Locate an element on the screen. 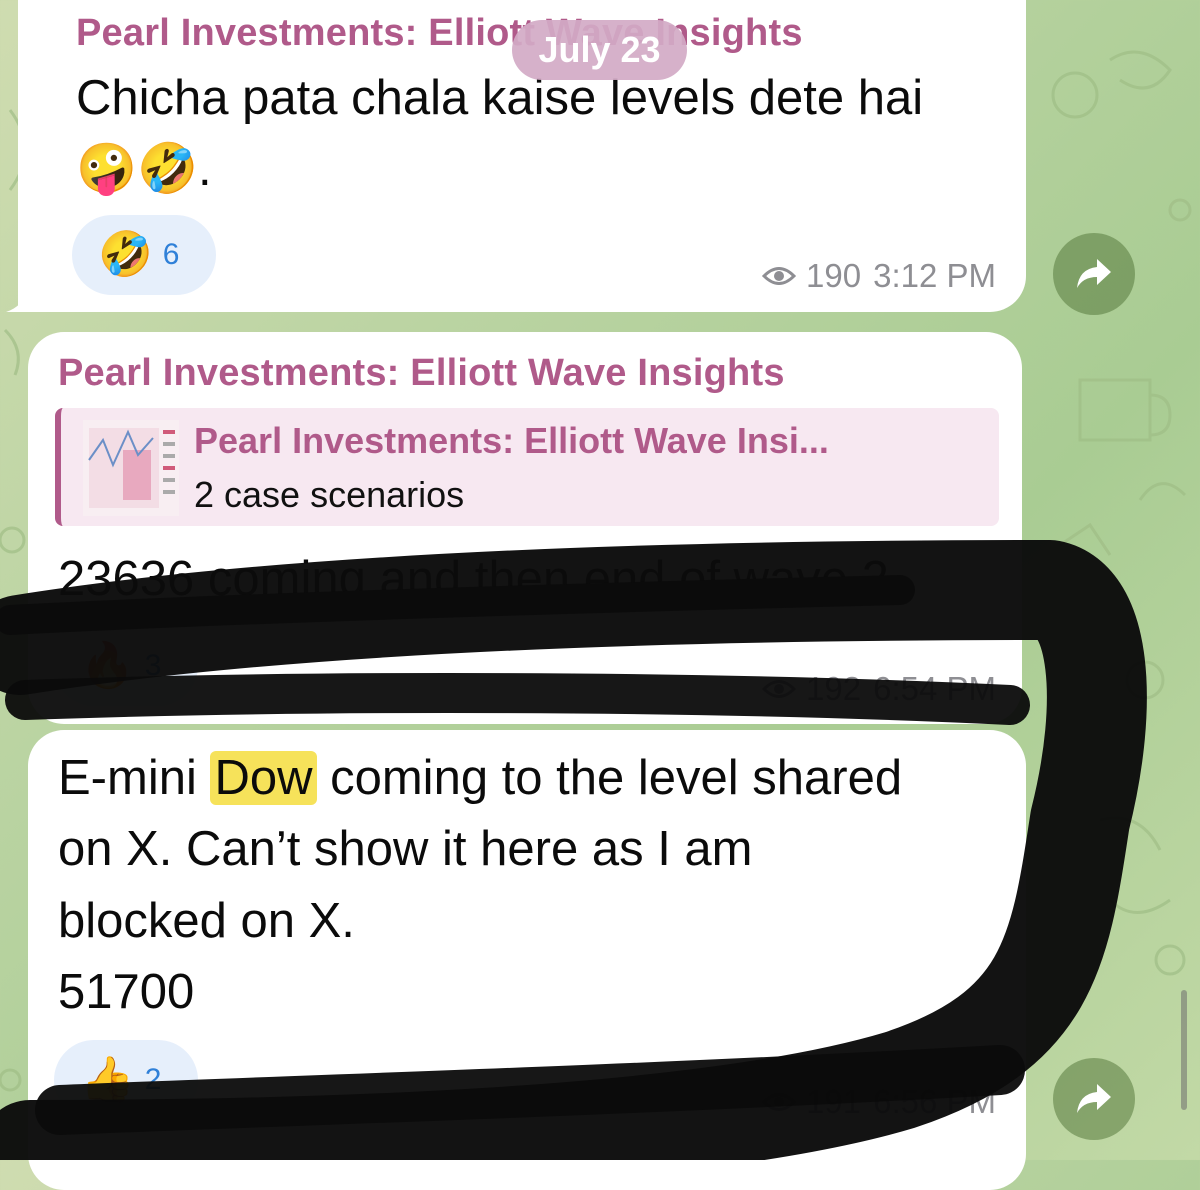  message-text: E-mini Dow coming to the level shared is located at coordinates (480, 778).